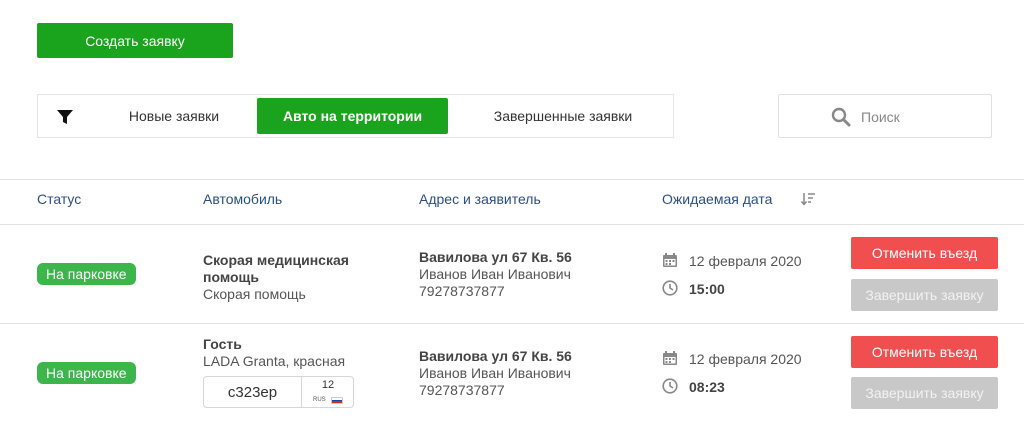 The width and height of the screenshot is (1024, 444). I want to click on car-subtitle: LADA Granta, красная, so click(274, 361).